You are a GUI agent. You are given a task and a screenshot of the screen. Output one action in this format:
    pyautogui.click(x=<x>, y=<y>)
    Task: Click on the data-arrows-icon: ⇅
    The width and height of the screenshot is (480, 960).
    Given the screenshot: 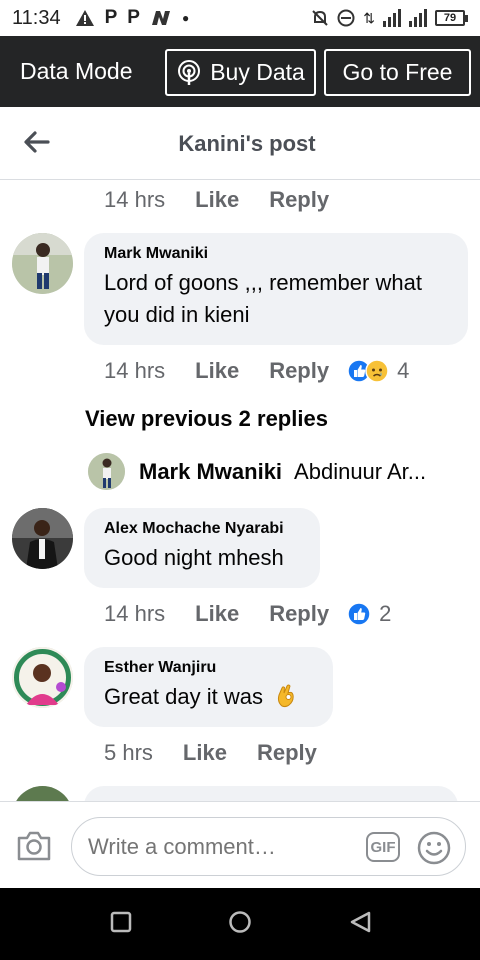 What is the action you would take?
    pyautogui.click(x=369, y=17)
    